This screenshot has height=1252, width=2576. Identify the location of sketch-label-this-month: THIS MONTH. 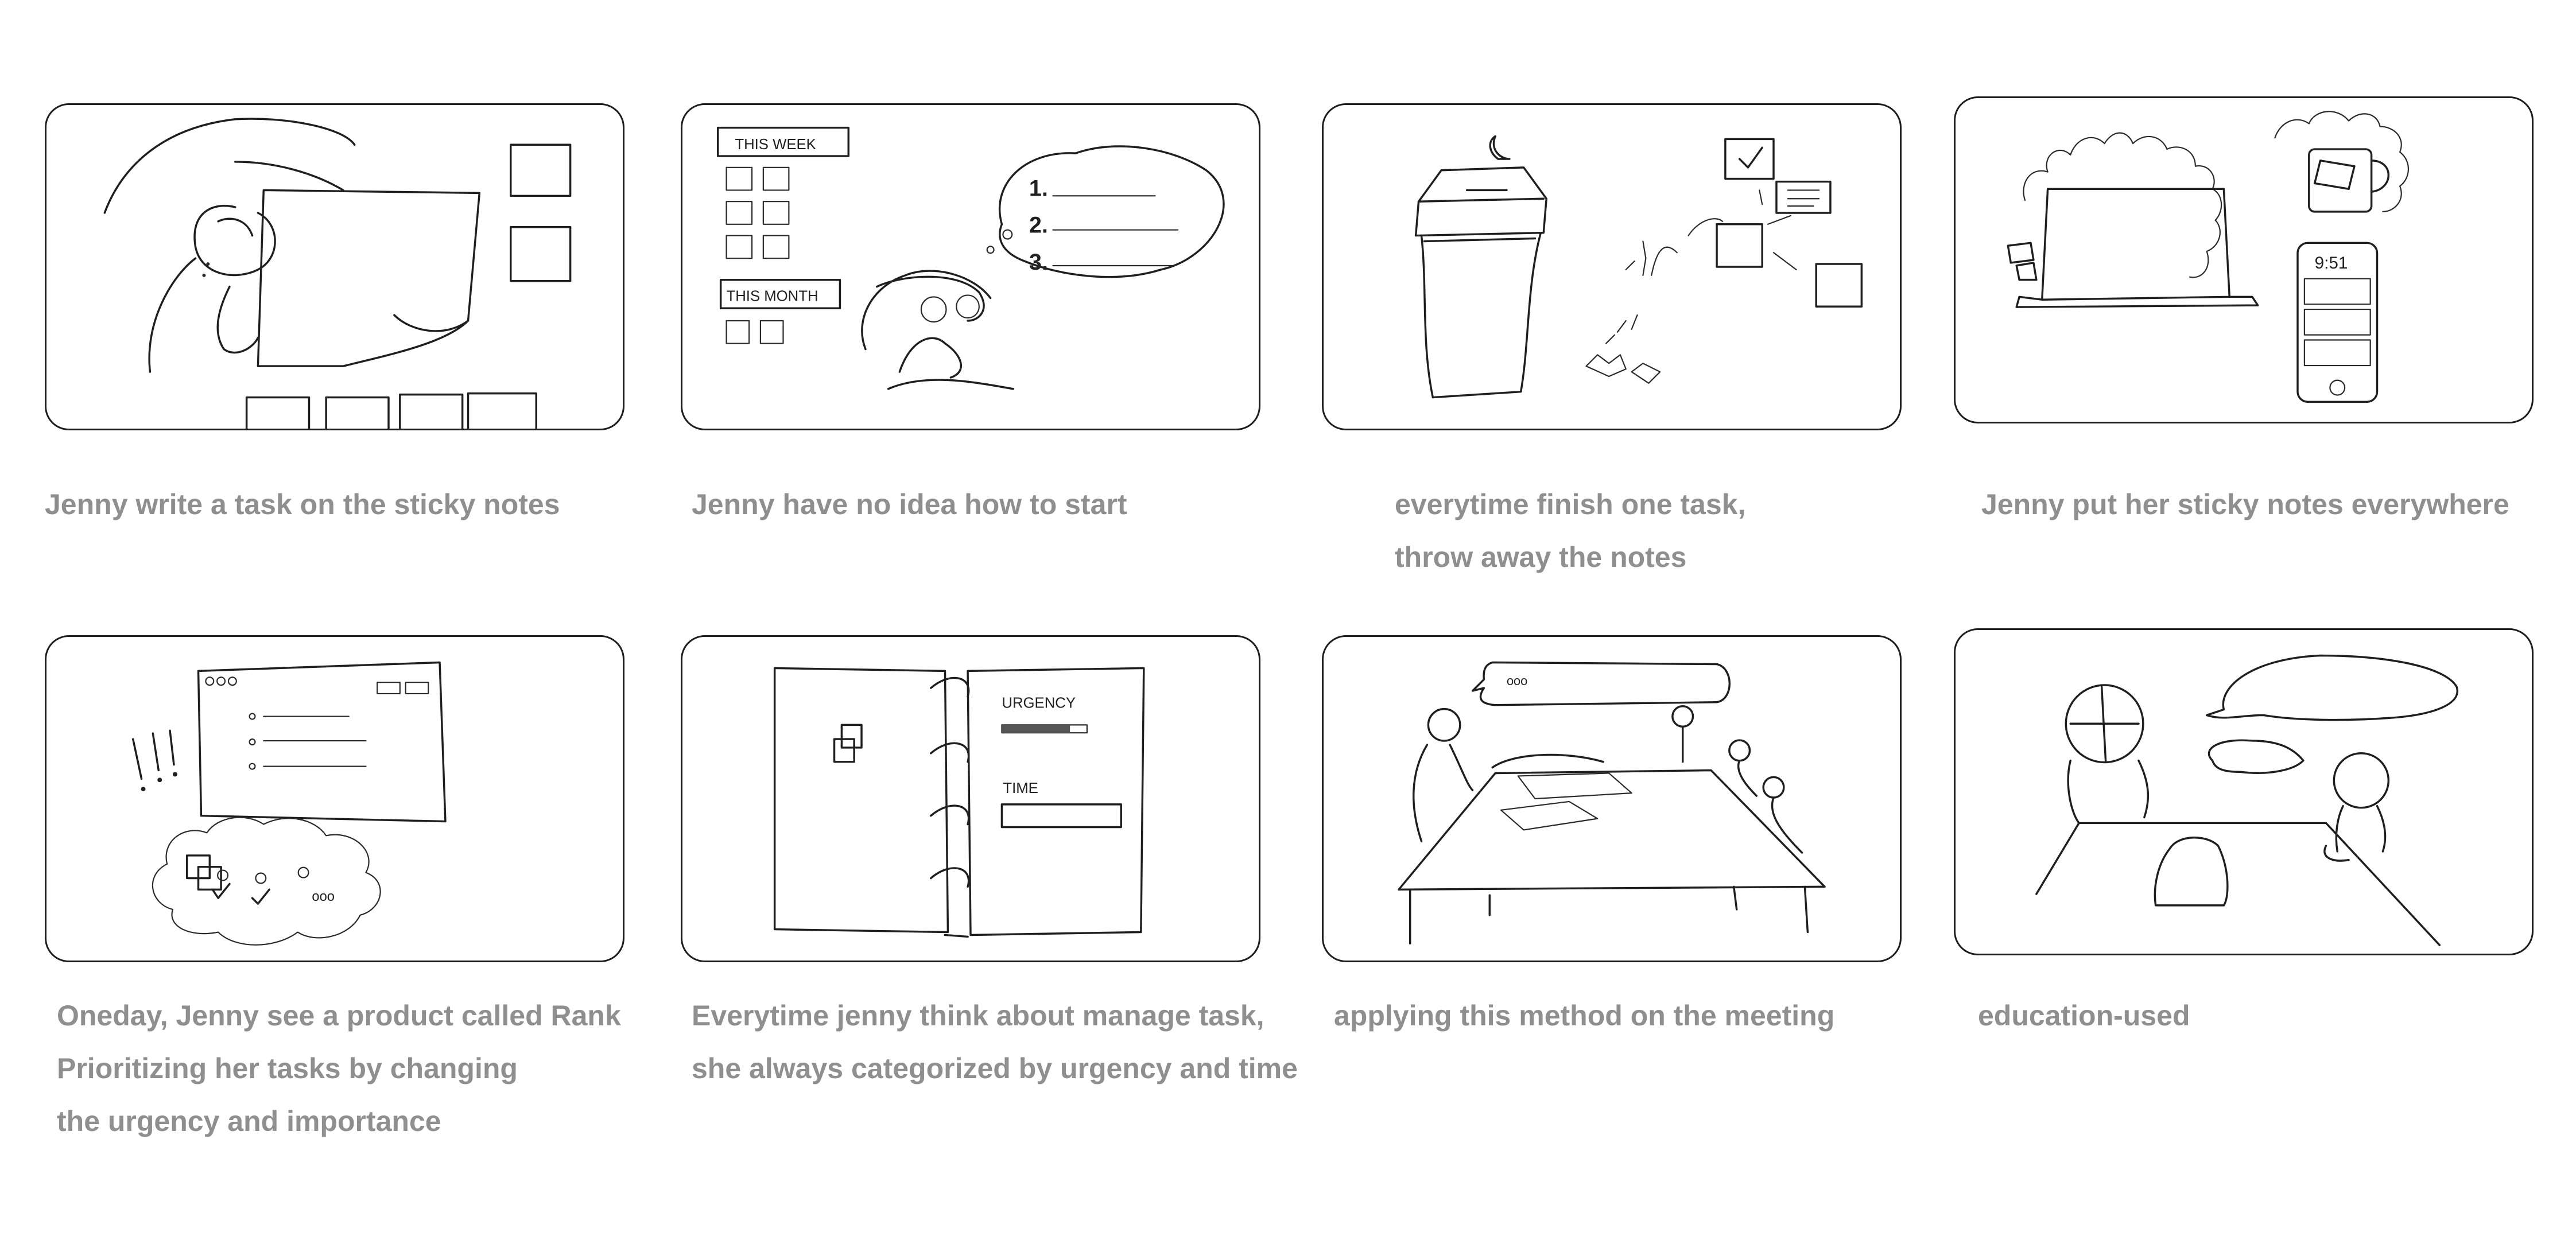
(772, 296).